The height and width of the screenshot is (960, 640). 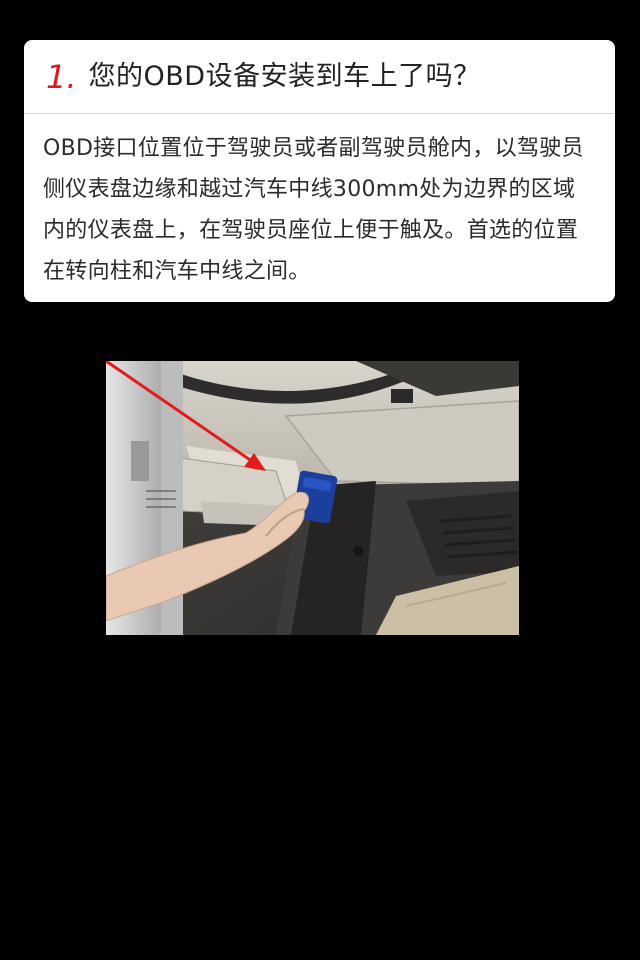 I want to click on step-header: 1. 您的OBD设备安装到车上了吗？, so click(x=319, y=77).